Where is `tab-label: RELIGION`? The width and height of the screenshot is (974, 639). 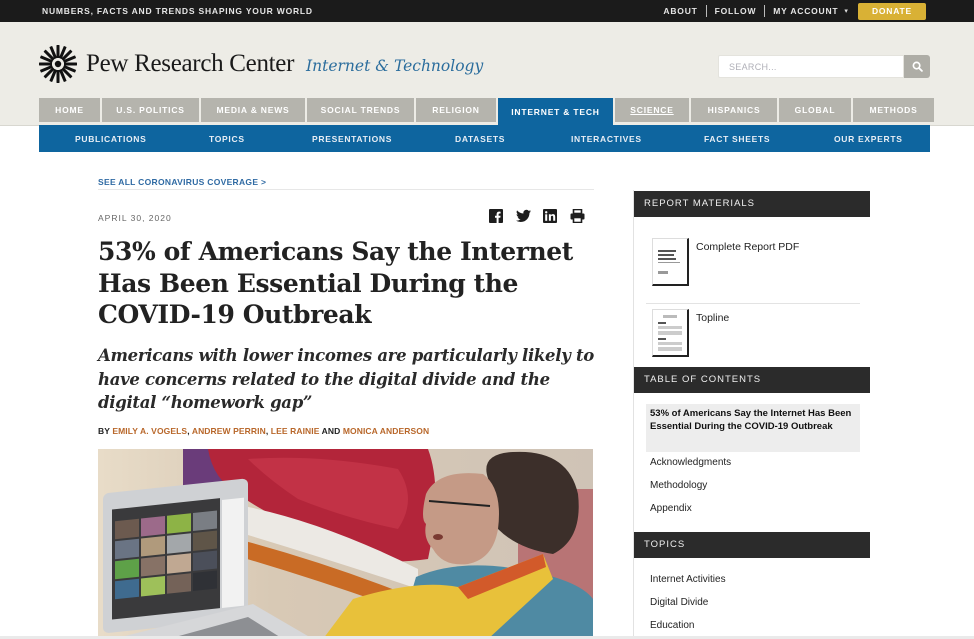
tab-label: RELIGION is located at coordinates (456, 110).